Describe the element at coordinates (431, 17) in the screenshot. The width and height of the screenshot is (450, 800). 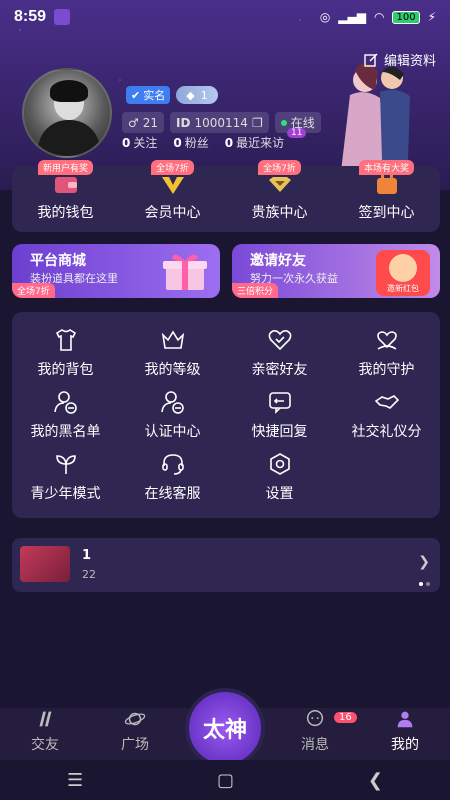
I see `charging-icon: ⚡` at that location.